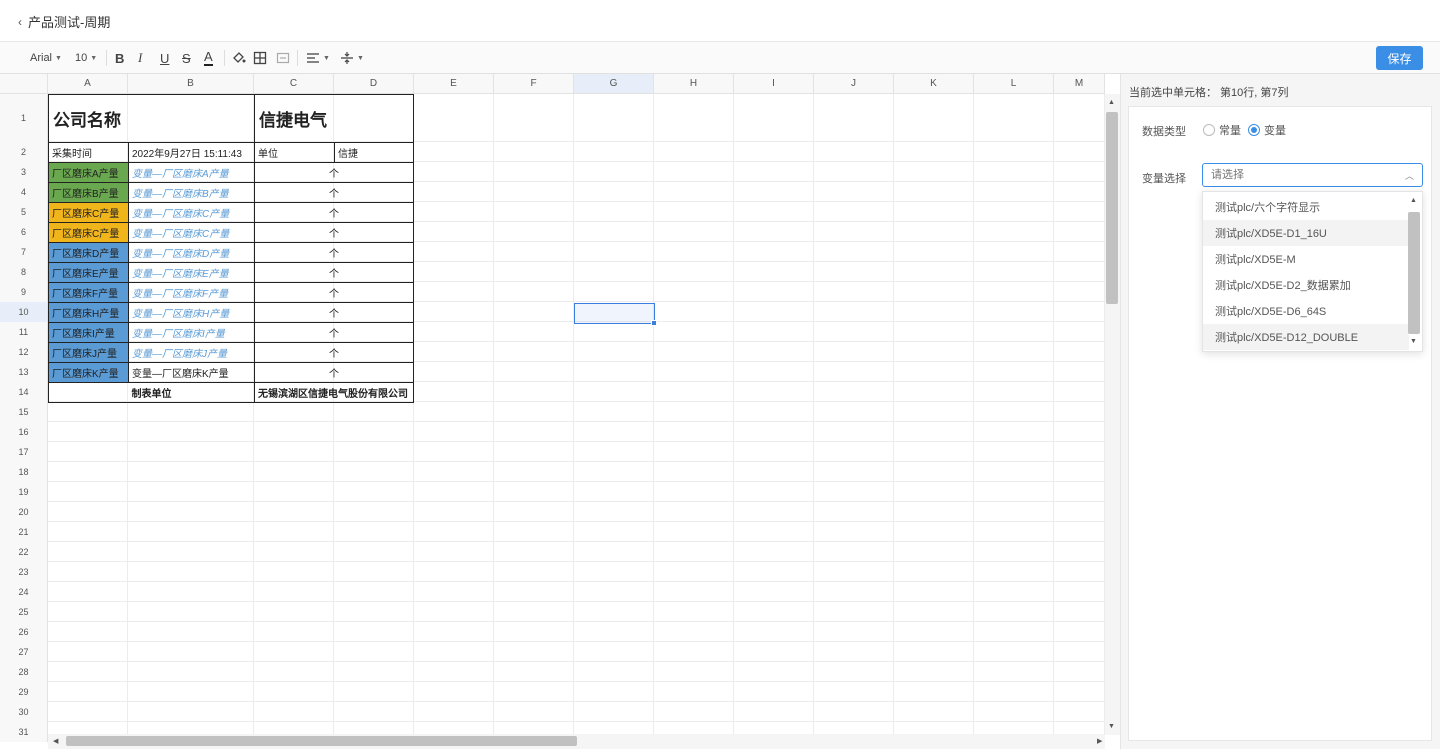  I want to click on row-header: 24, so click(24, 592).